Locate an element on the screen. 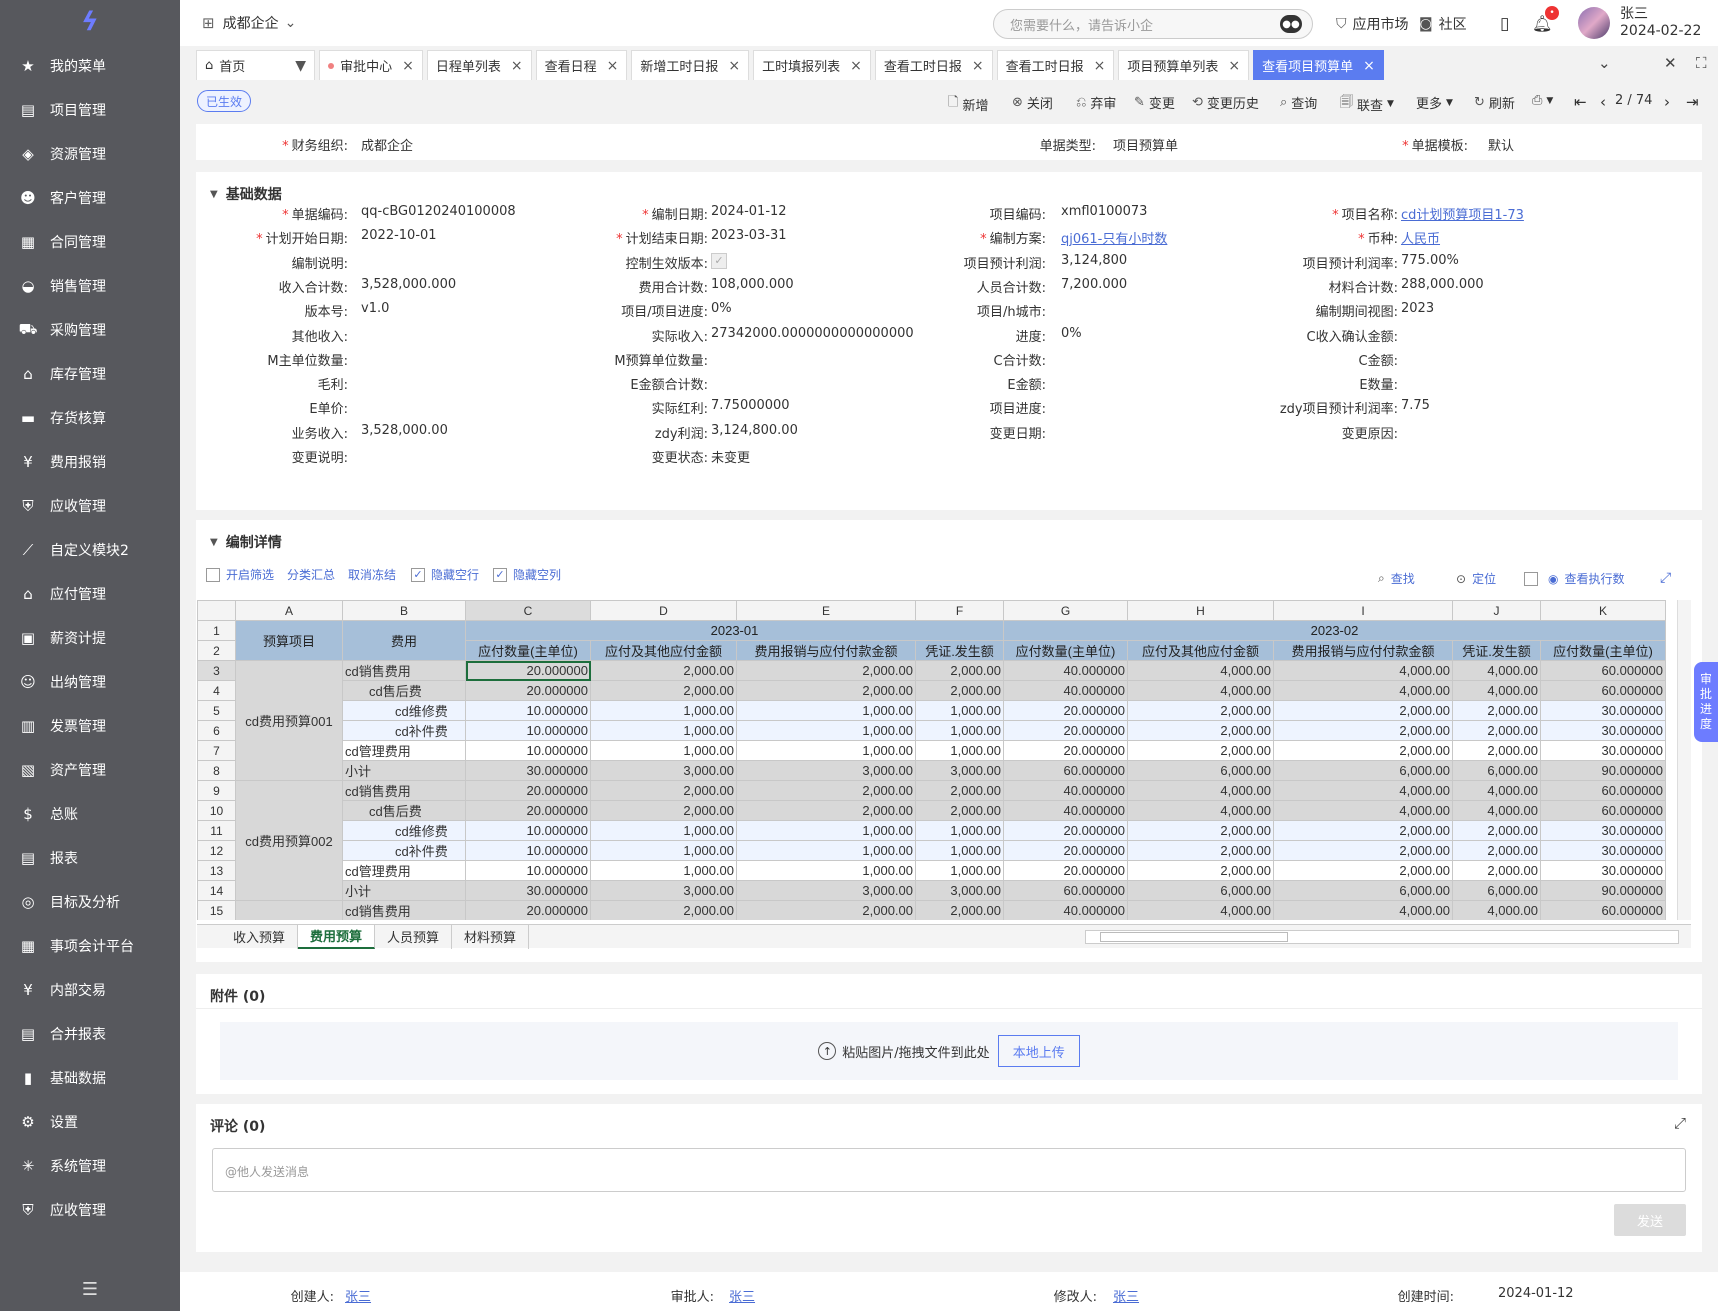  print-button: ⎙ ▼ is located at coordinates (1542, 100).